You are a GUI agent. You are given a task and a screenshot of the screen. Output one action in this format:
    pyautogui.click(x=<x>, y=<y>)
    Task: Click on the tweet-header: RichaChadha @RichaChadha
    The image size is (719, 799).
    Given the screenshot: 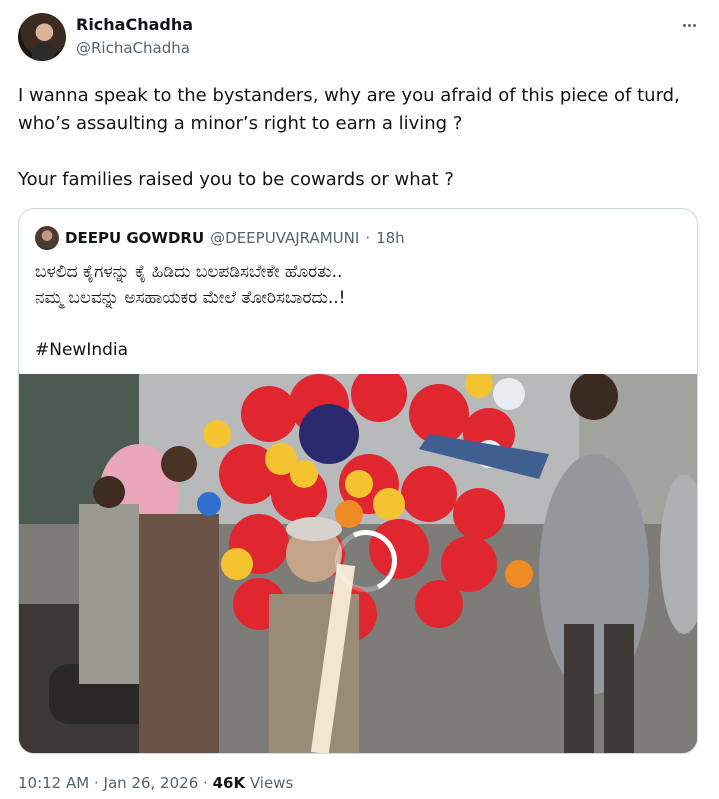 What is the action you would take?
    pyautogui.click(x=359, y=39)
    